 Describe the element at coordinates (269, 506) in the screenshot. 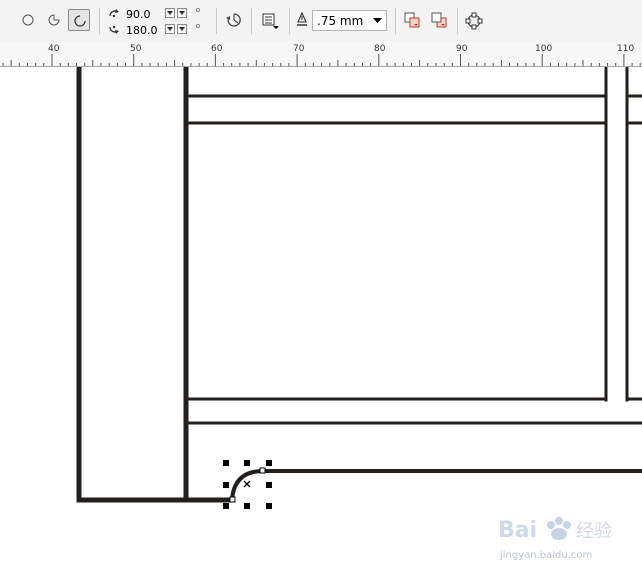

I see `handle-bottom-right` at that location.